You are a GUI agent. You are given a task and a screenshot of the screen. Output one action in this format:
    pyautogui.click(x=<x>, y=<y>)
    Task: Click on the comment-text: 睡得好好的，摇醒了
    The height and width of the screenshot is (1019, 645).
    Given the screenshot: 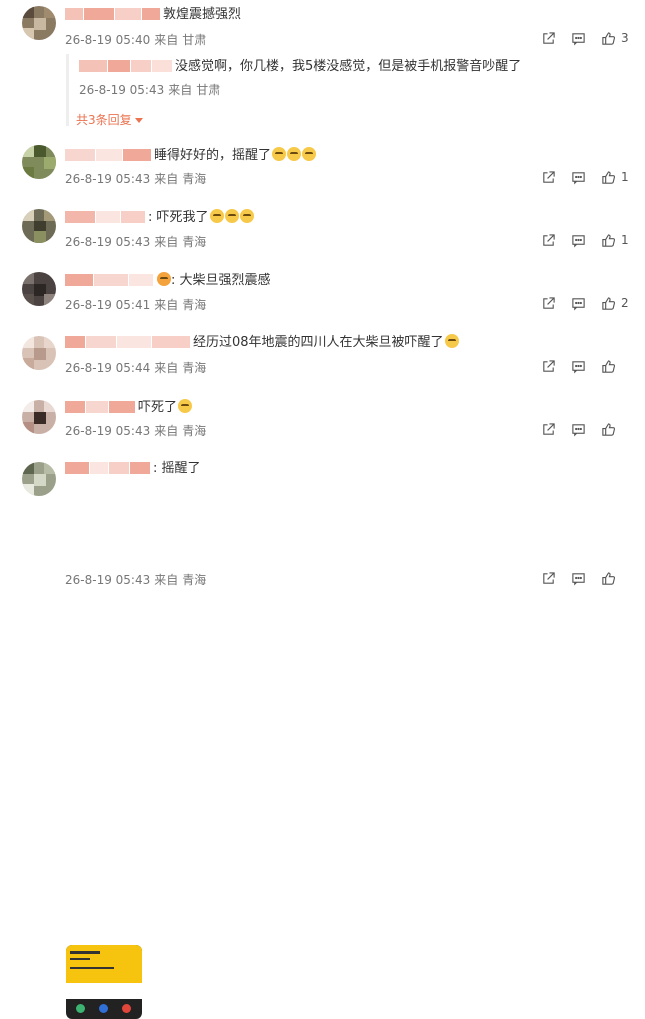 What is the action you would take?
    pyautogui.click(x=213, y=155)
    